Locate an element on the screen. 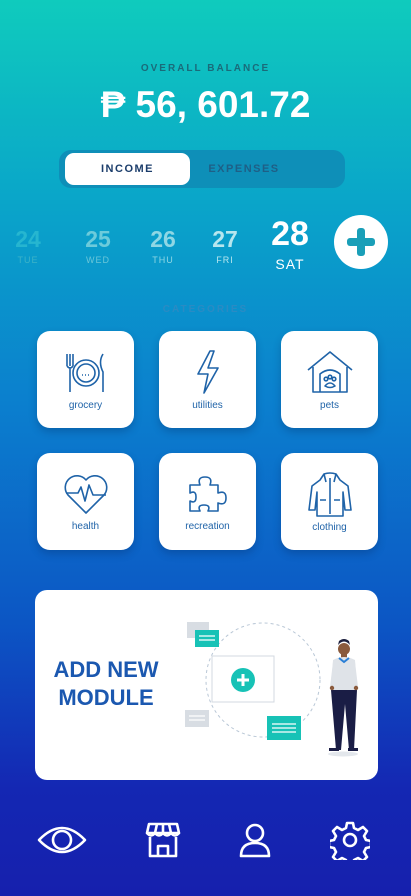 This screenshot has width=411, height=896. category-card-pets: pets is located at coordinates (329, 379).